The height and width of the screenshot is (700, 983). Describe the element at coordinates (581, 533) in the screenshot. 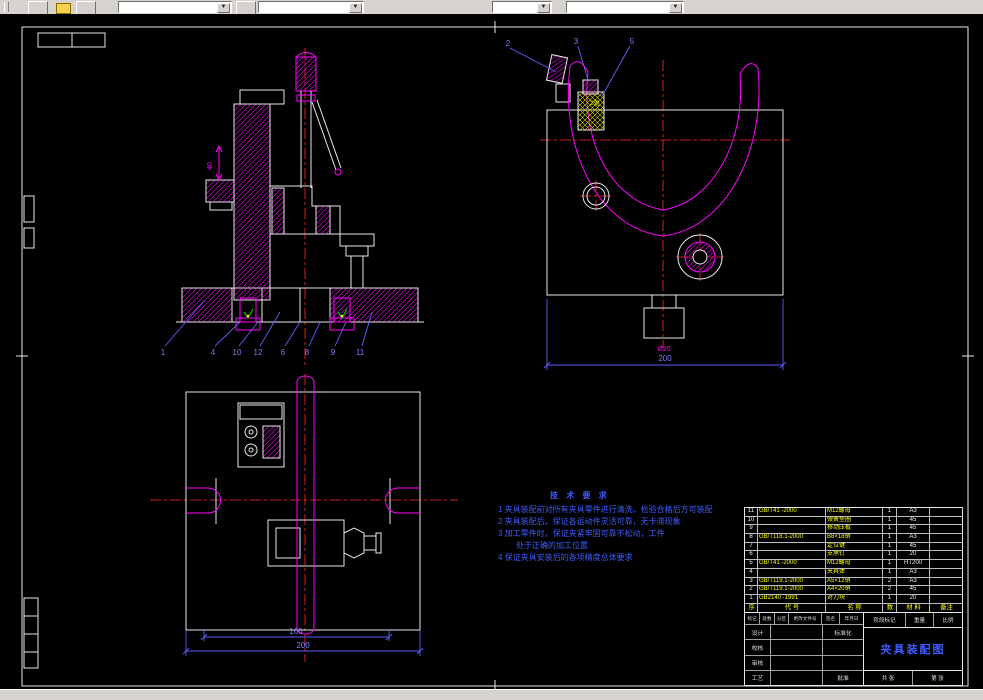

I see `note-line: 3 加工零件时，保证夹紧牢固可靠不松动，工件` at that location.